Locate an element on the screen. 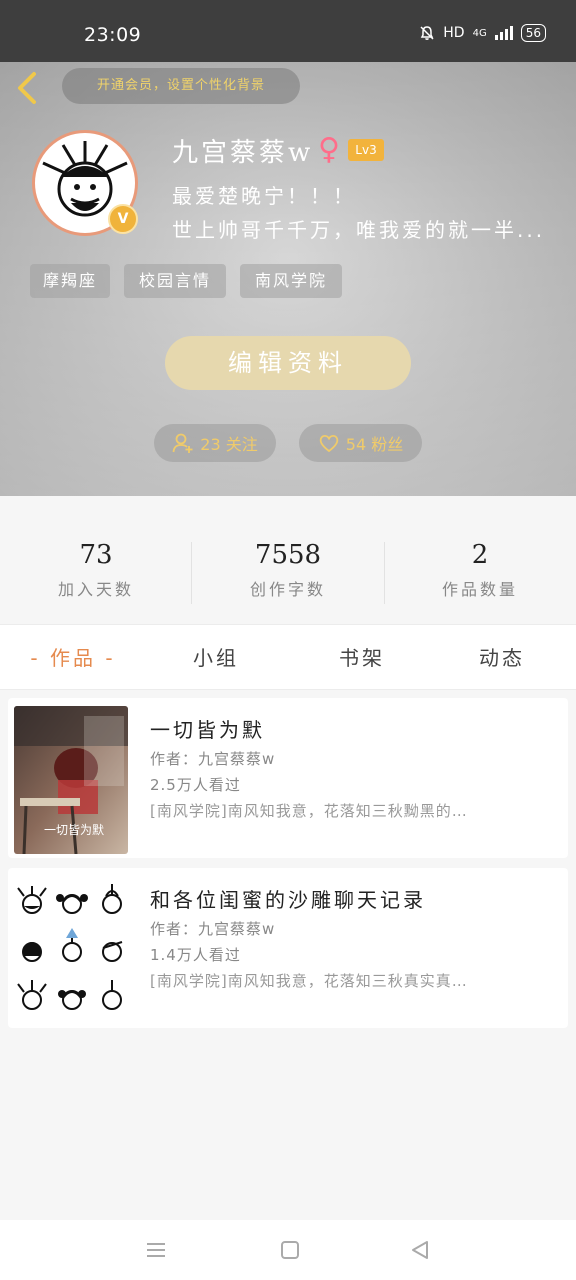 The width and height of the screenshot is (576, 1280). female-gender-icon: ♀ is located at coordinates (329, 149).